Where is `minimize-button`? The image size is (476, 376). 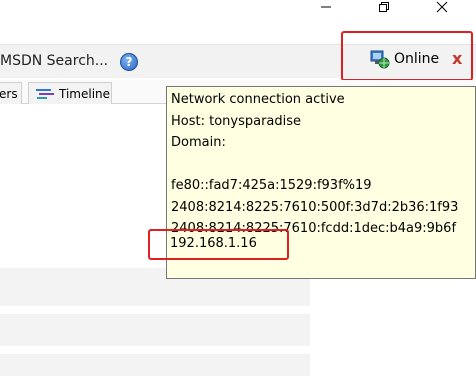
minimize-button is located at coordinates (326, 7).